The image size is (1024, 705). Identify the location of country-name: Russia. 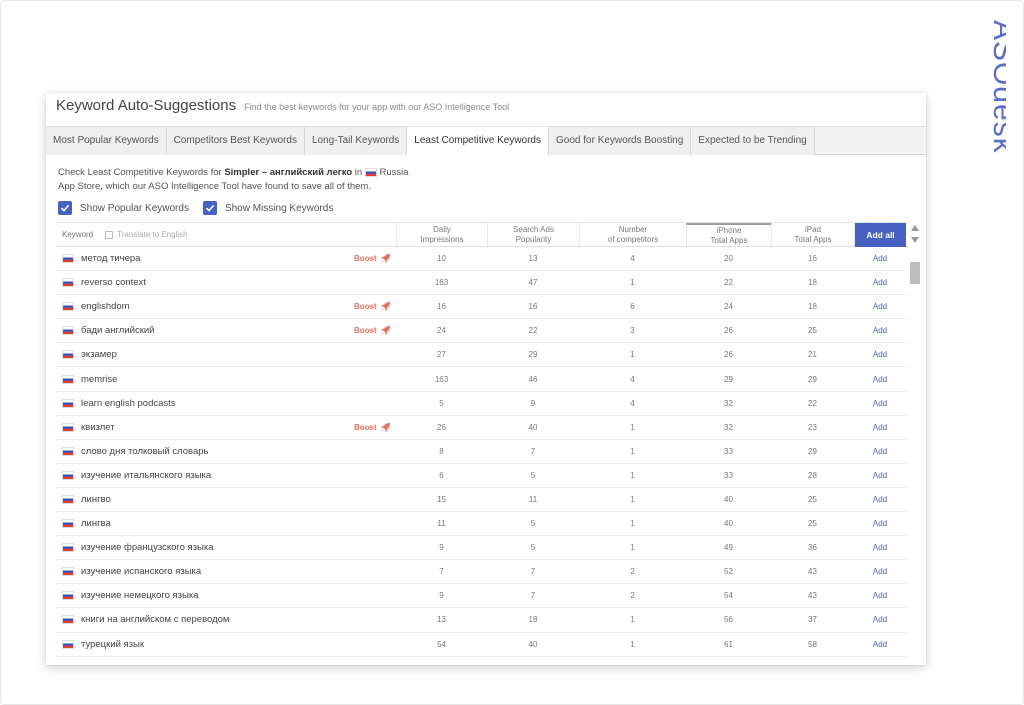
(394, 172).